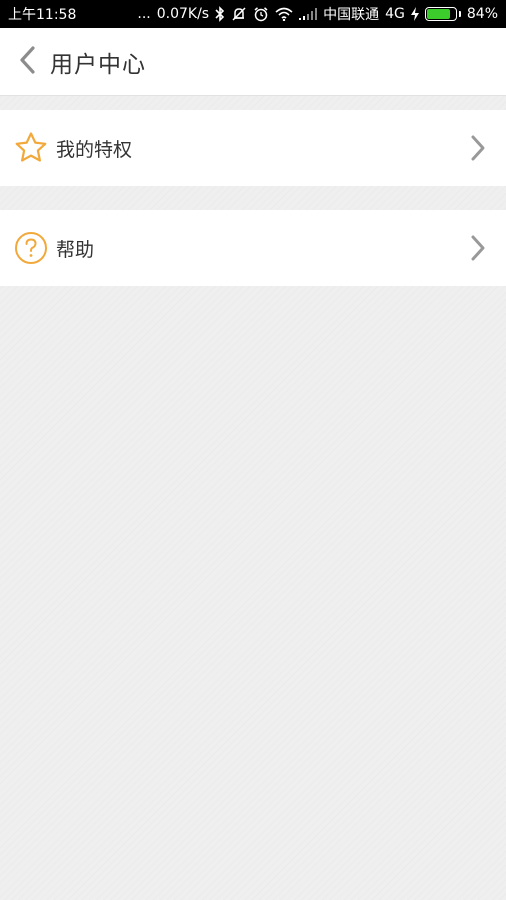 The height and width of the screenshot is (900, 506). Describe the element at coordinates (482, 14) in the screenshot. I see `battery-percent: 84%` at that location.